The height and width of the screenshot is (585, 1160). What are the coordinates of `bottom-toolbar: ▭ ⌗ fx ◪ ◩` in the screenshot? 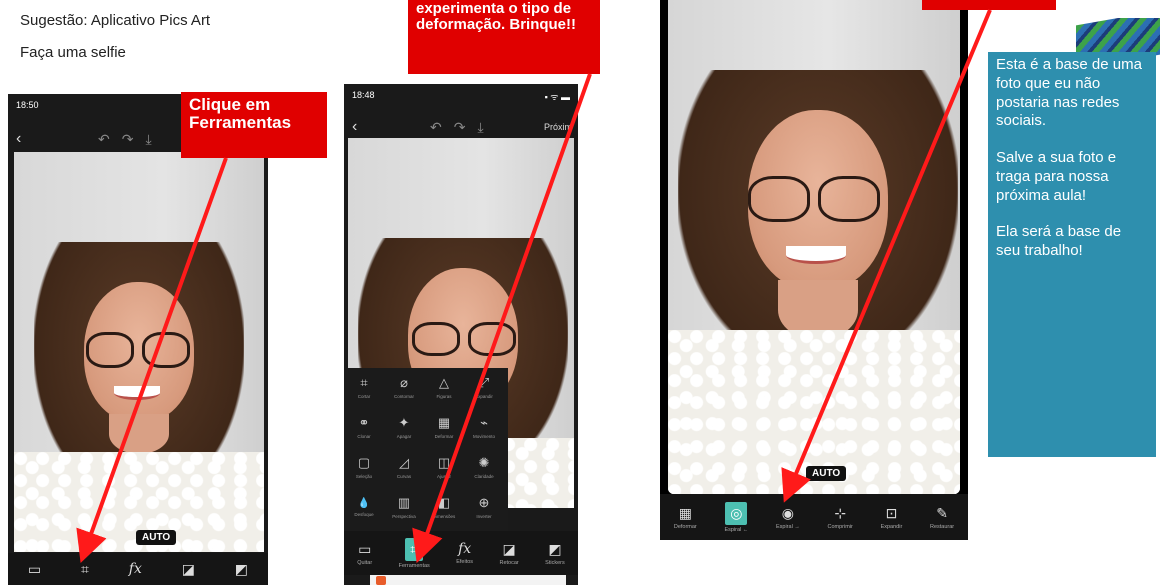 It's located at (138, 569).